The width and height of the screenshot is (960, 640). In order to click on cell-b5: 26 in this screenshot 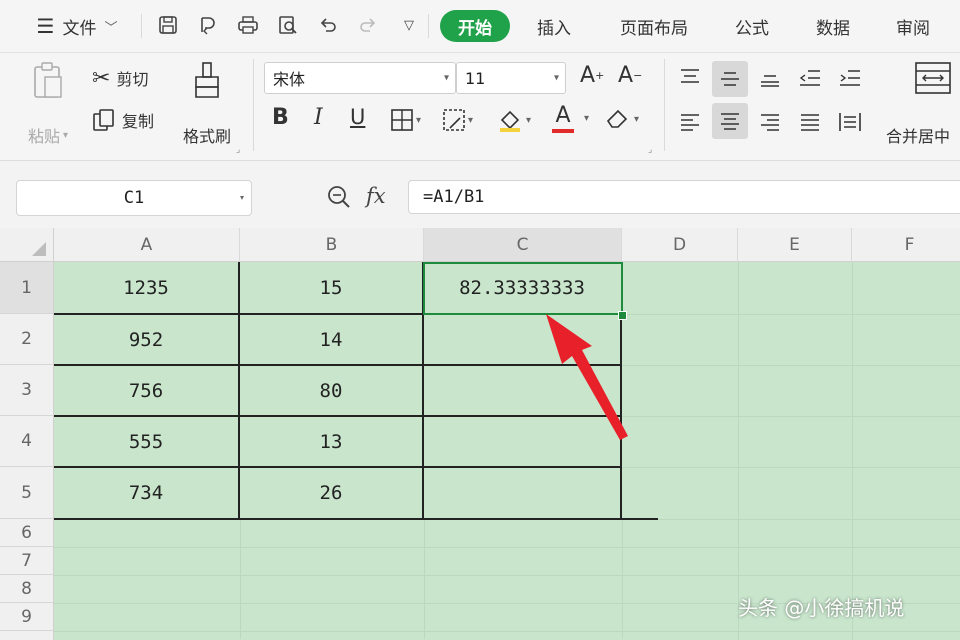, I will do `click(331, 493)`.